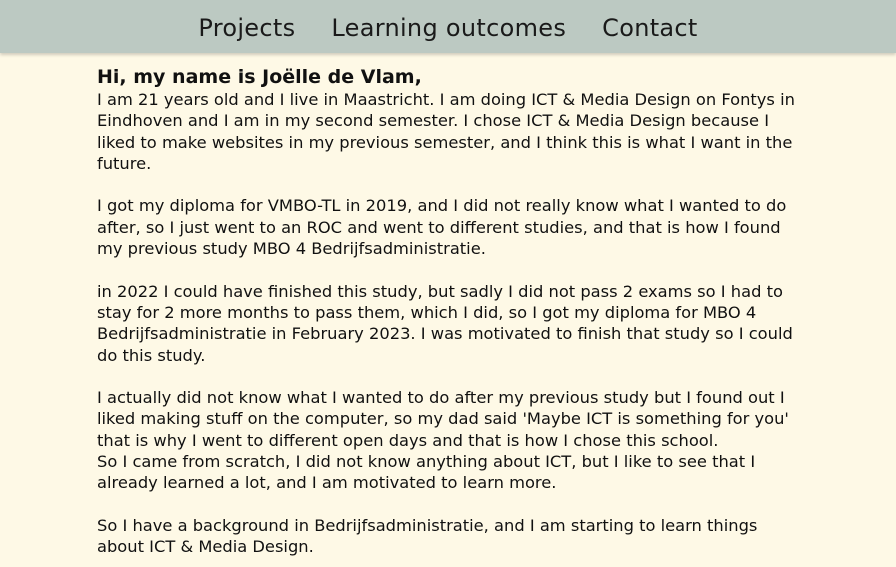 Image resolution: width=896 pixels, height=567 pixels. I want to click on nav-link-learning-outcomes: Learning outcomes, so click(448, 27).